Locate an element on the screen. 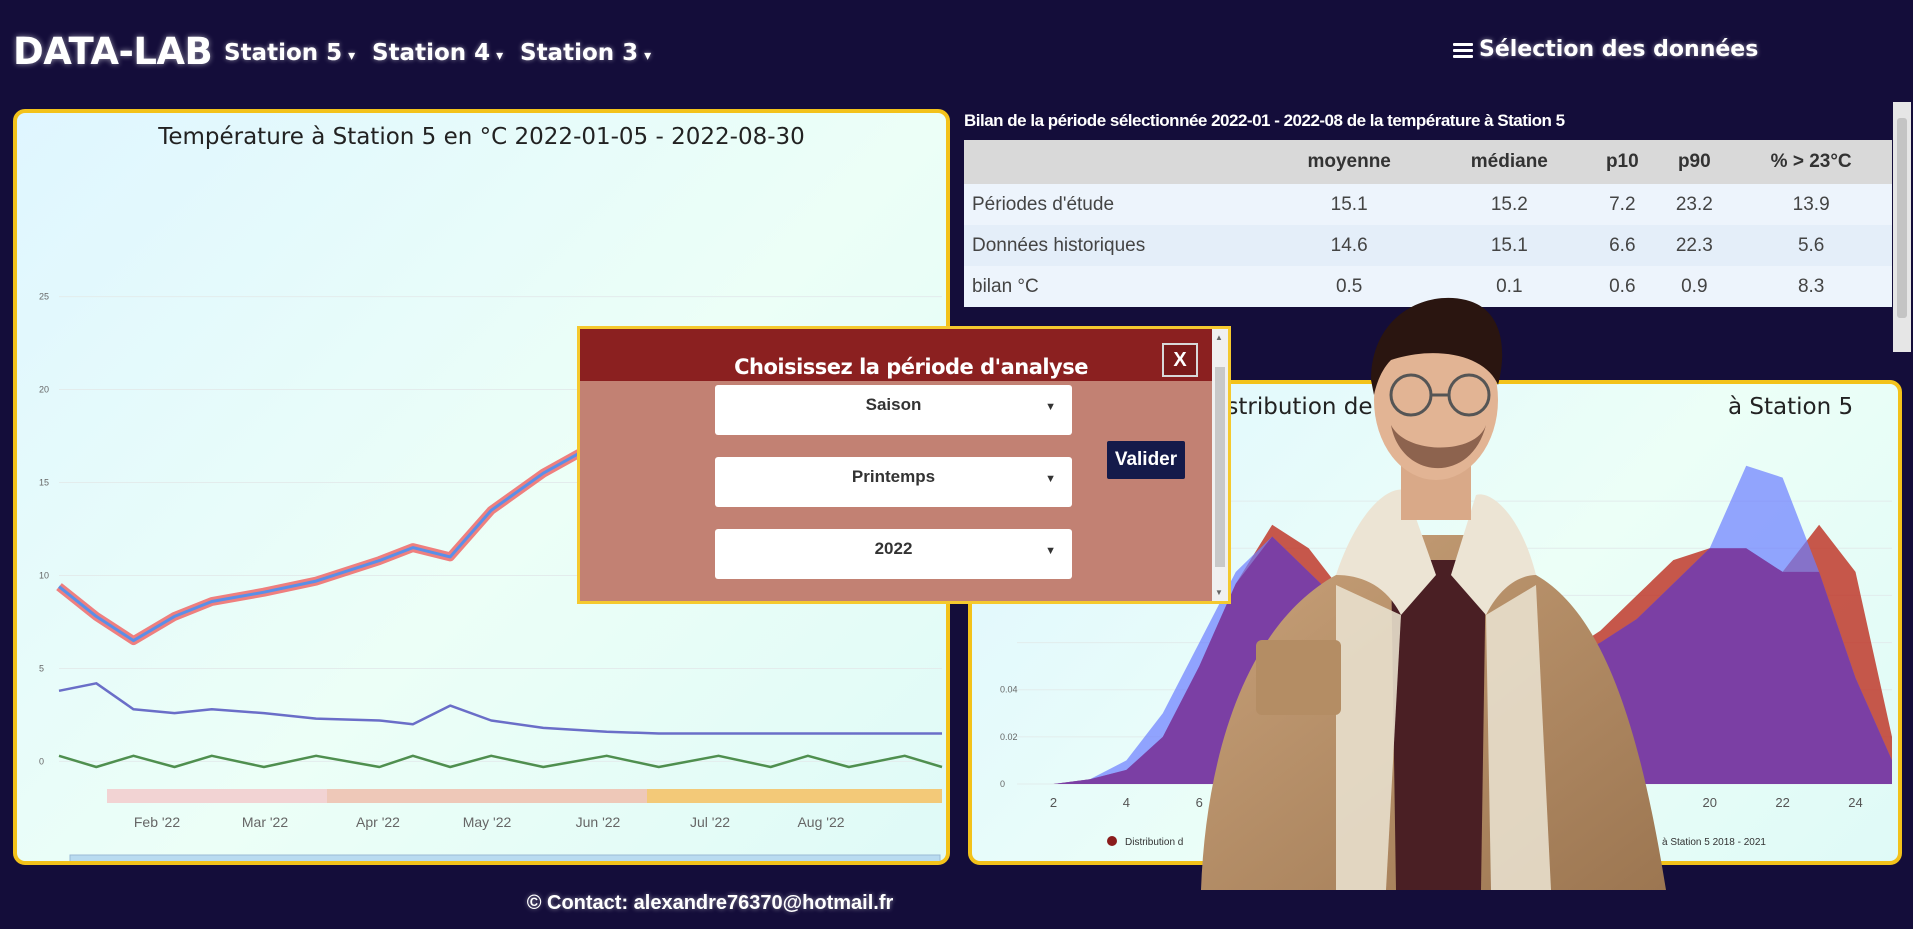 The width and height of the screenshot is (1913, 929). series-line is located at coordinates (500, 708).